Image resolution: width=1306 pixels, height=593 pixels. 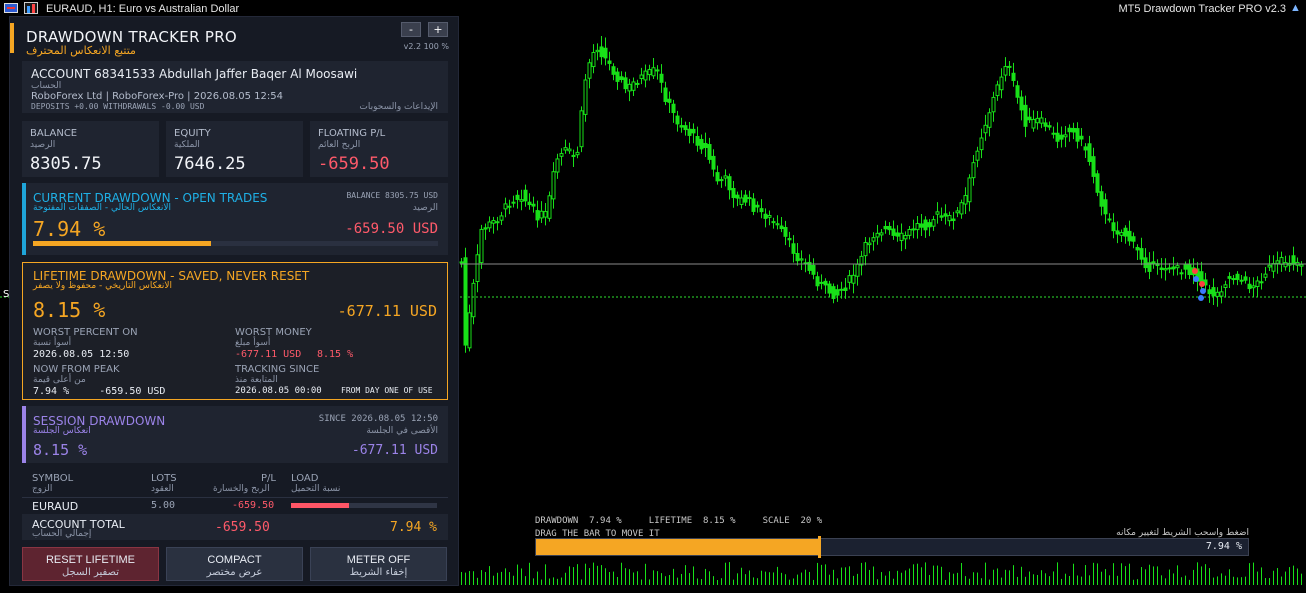 I want to click on total-percent: 7.94 %, so click(x=413, y=527).